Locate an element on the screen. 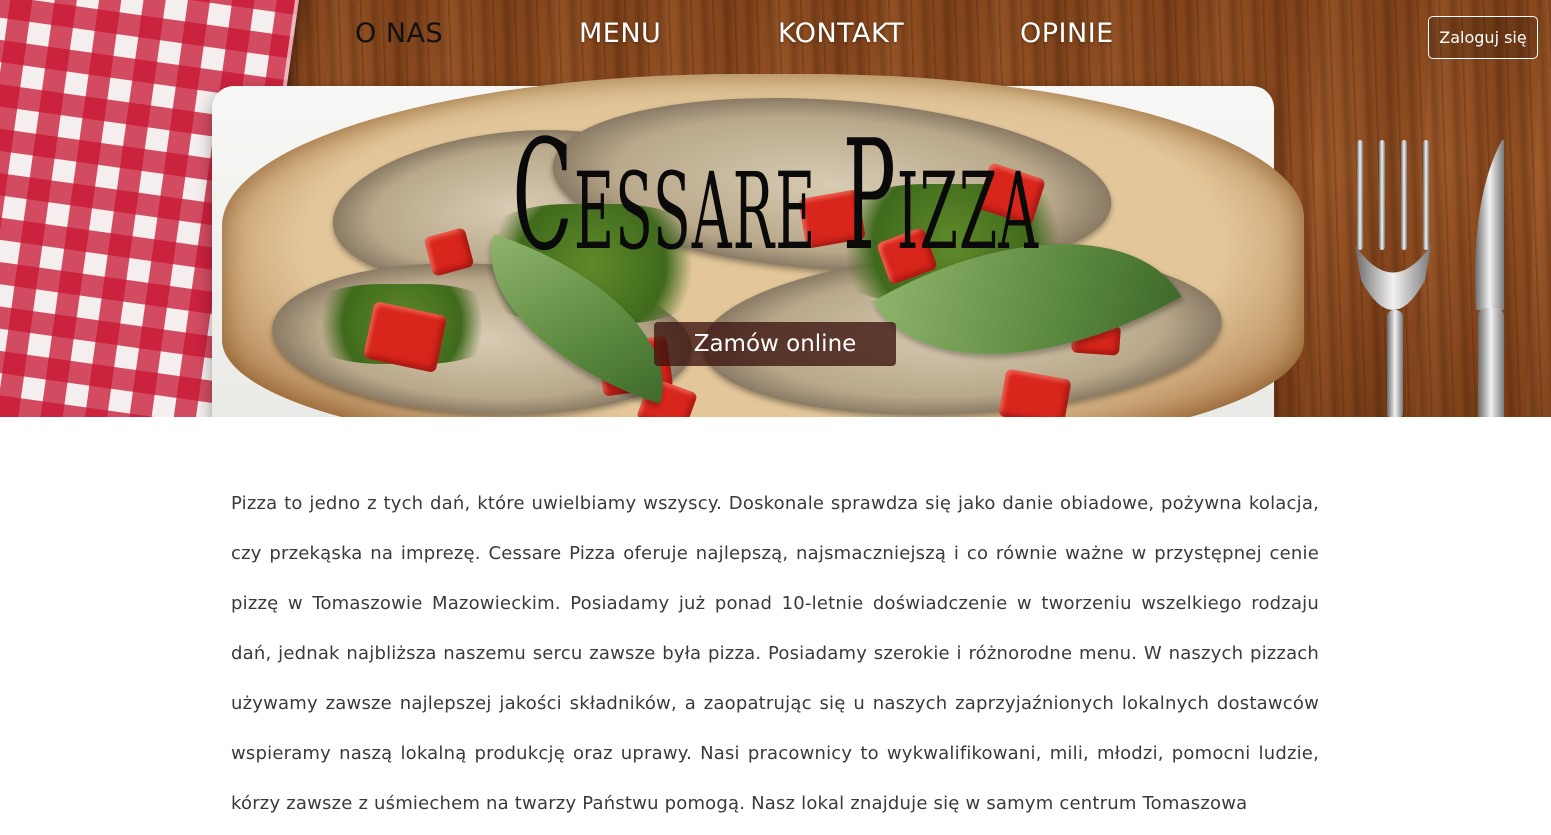 The width and height of the screenshot is (1551, 835). main-navigation: O NAS MENU KONTAKT OPINIE Zaloguj się is located at coordinates (775, 37).